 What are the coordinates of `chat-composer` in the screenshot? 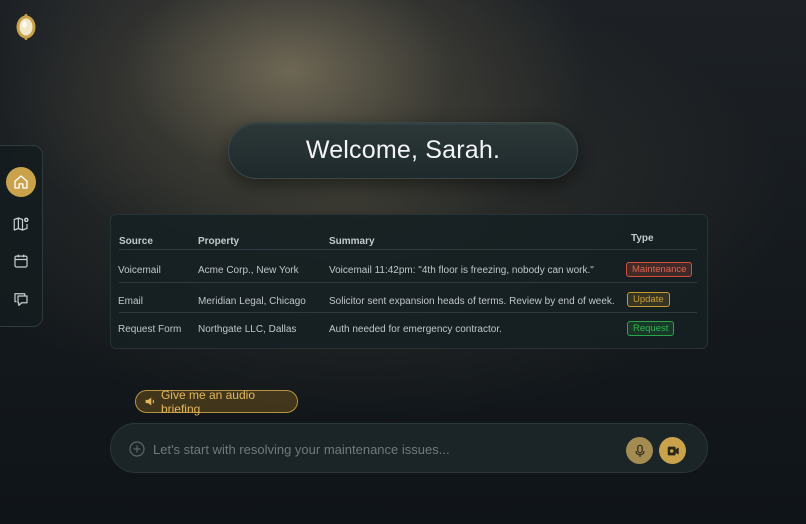 It's located at (409, 448).